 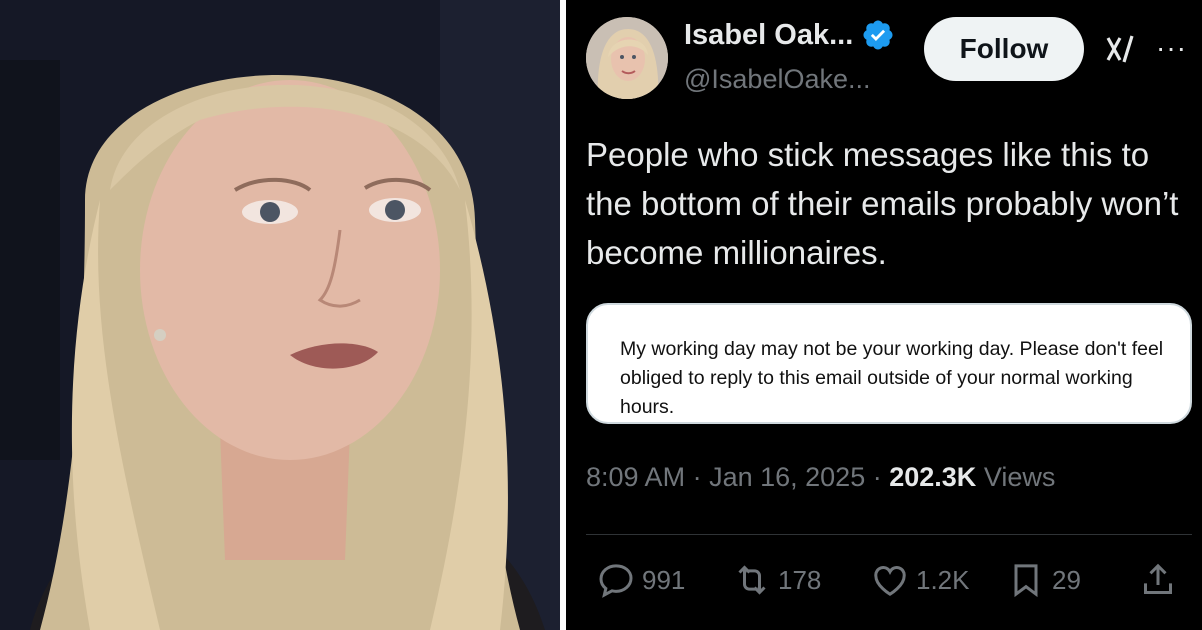 I want to click on avatar-image, so click(x=627, y=58).